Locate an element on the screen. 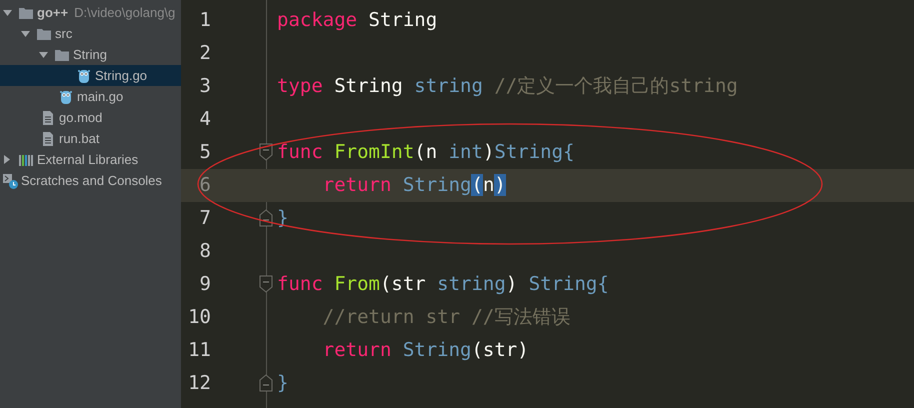 This screenshot has height=408, width=914. project-path: D:\video\golang\g is located at coordinates (125, 13).